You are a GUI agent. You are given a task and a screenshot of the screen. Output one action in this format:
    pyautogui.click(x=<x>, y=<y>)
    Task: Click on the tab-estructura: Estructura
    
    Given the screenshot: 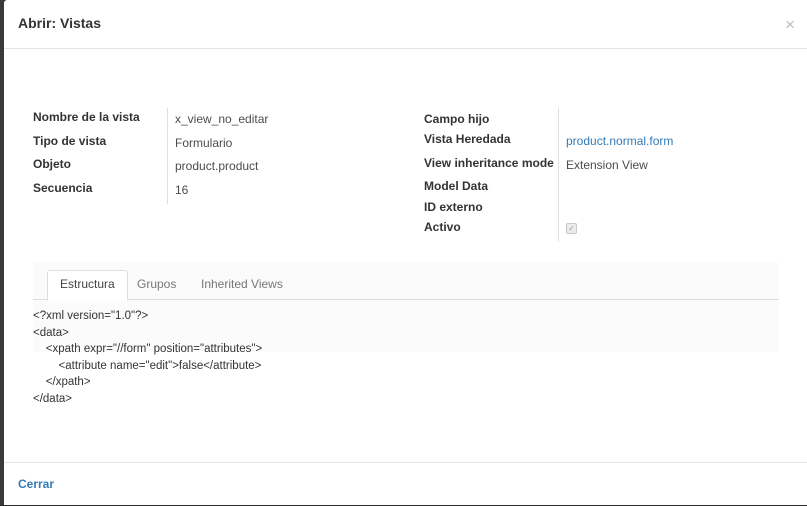 What is the action you would take?
    pyautogui.click(x=87, y=285)
    